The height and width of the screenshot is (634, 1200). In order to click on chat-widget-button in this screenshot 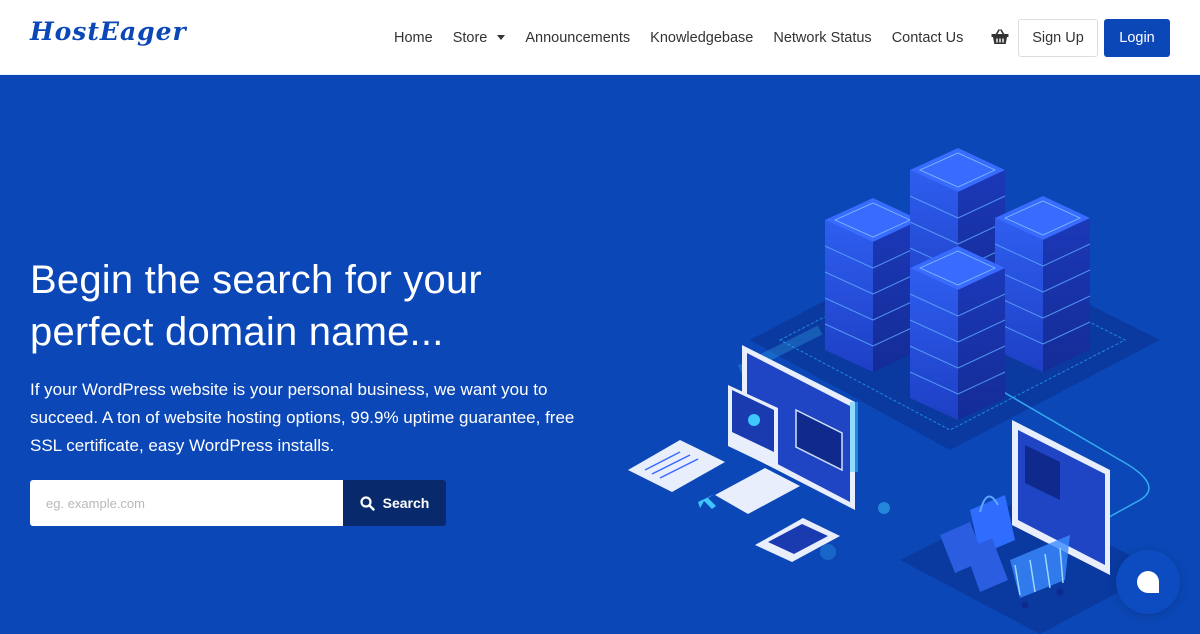, I will do `click(1148, 582)`.